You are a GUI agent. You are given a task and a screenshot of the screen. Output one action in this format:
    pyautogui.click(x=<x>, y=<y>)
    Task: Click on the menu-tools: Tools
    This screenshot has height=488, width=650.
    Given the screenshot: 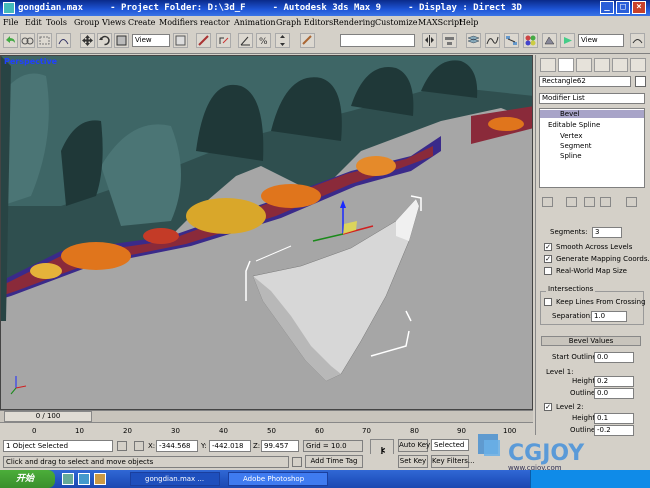 What is the action you would take?
    pyautogui.click(x=56, y=22)
    